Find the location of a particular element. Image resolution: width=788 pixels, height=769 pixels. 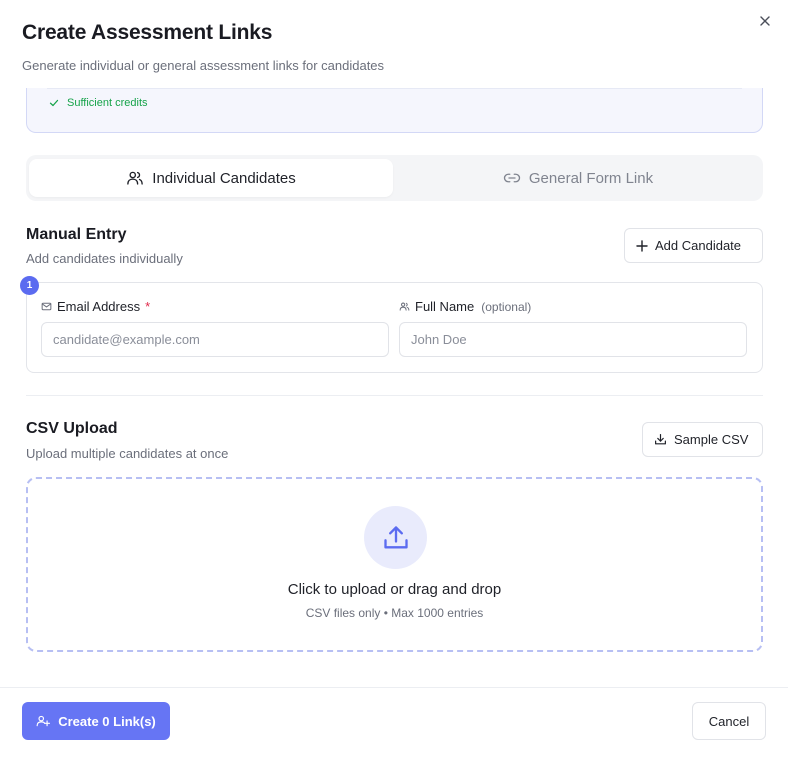

tab-label: General Form Link is located at coordinates (591, 178).